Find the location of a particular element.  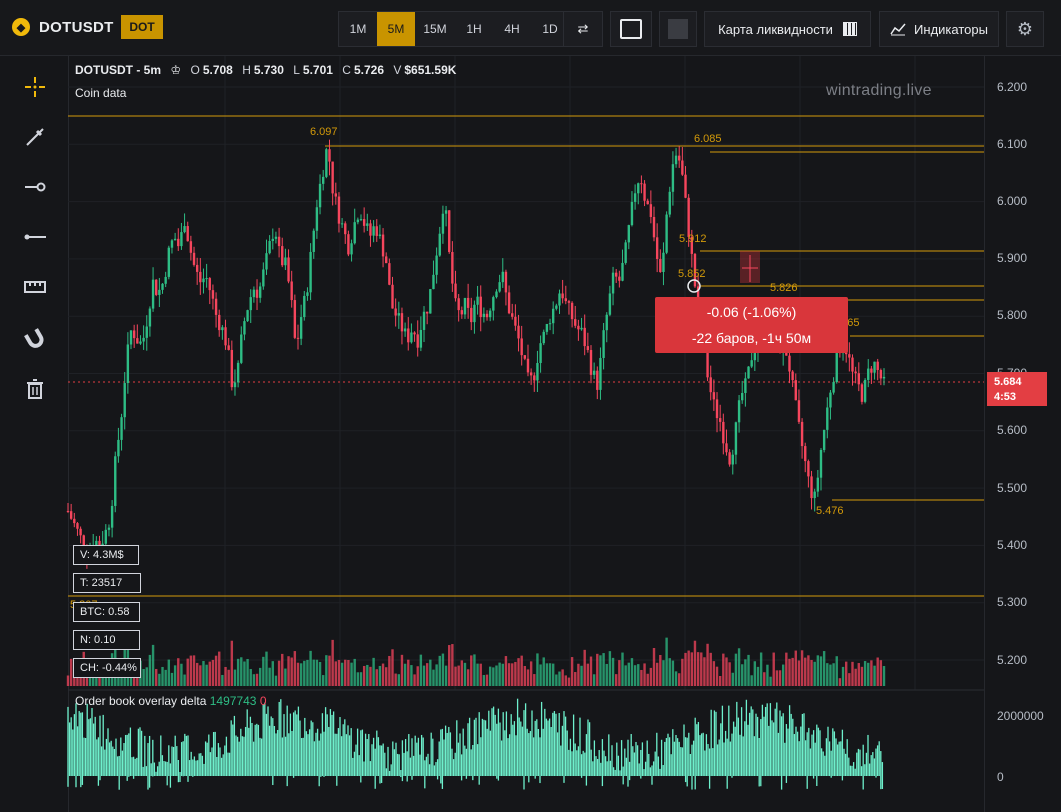

indicators-button: Индикаторы is located at coordinates (939, 29).